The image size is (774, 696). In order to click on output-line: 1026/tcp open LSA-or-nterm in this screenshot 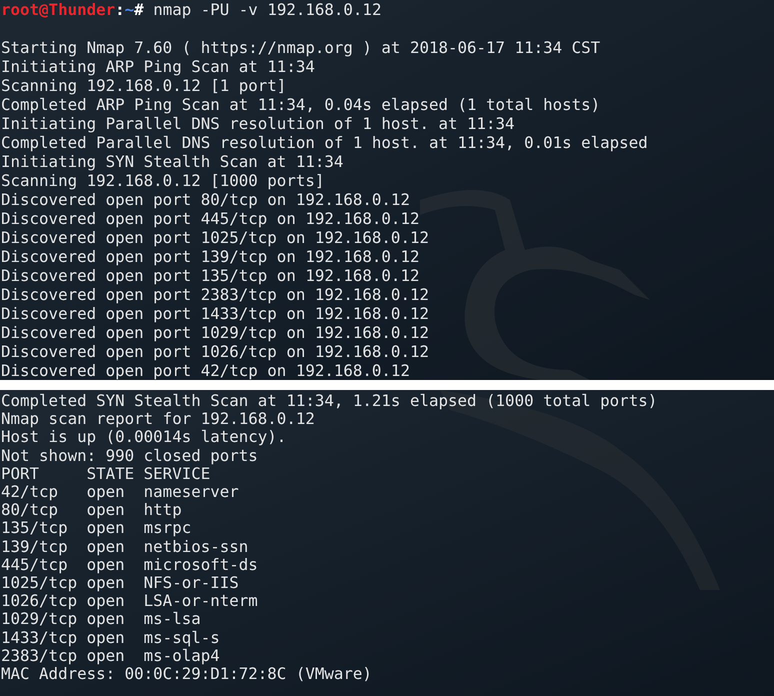, I will do `click(129, 601)`.